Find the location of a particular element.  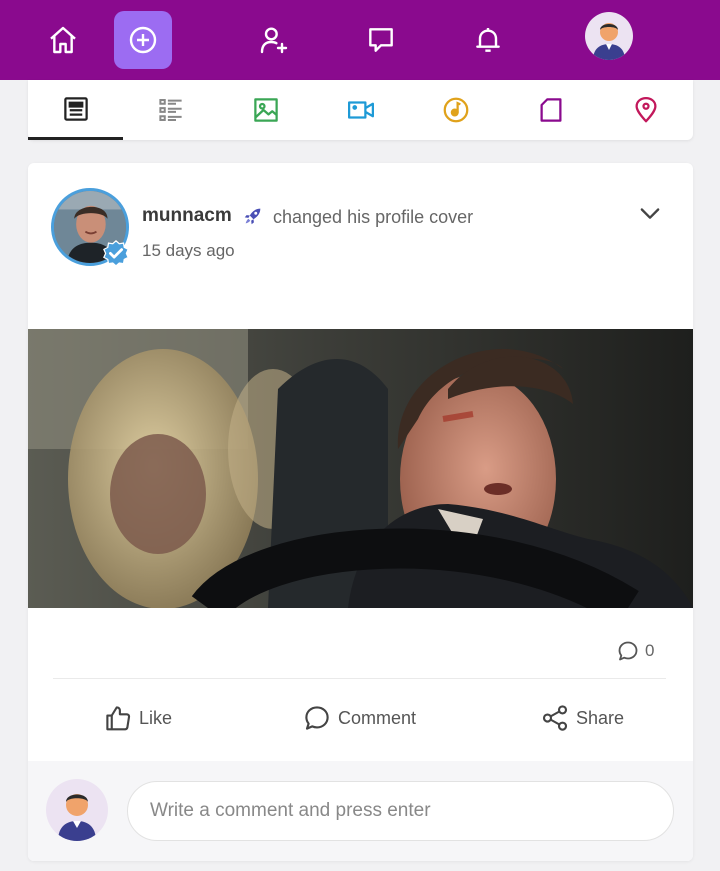

tab-photo-post is located at coordinates (265, 110).